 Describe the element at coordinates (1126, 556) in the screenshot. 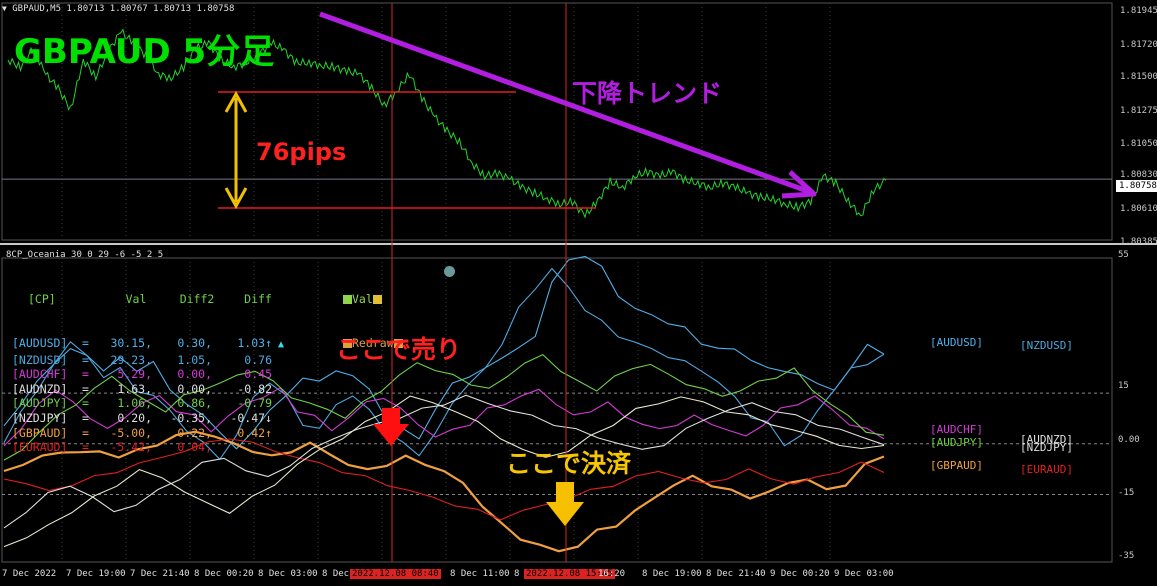

I see `value-tick: -35` at that location.